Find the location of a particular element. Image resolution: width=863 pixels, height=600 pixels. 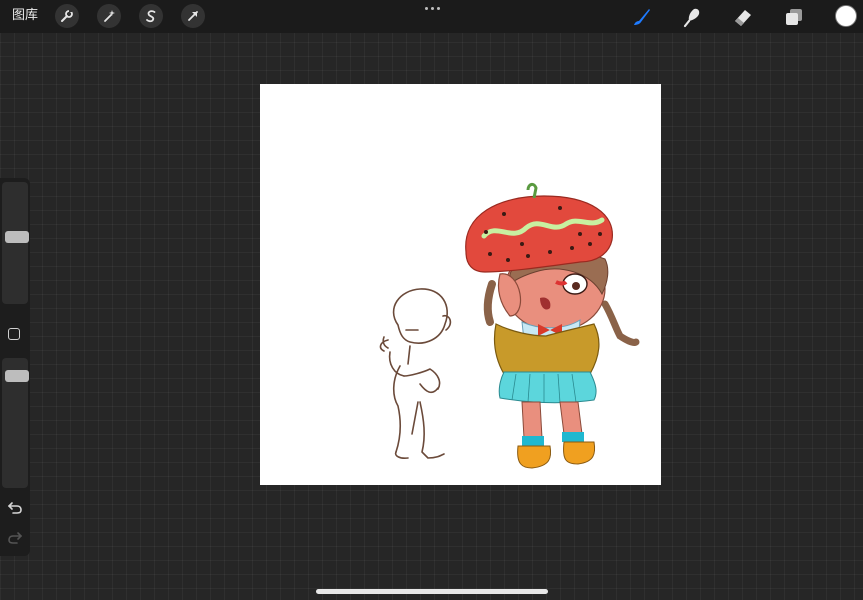

magic-wand-icon is located at coordinates (109, 16).